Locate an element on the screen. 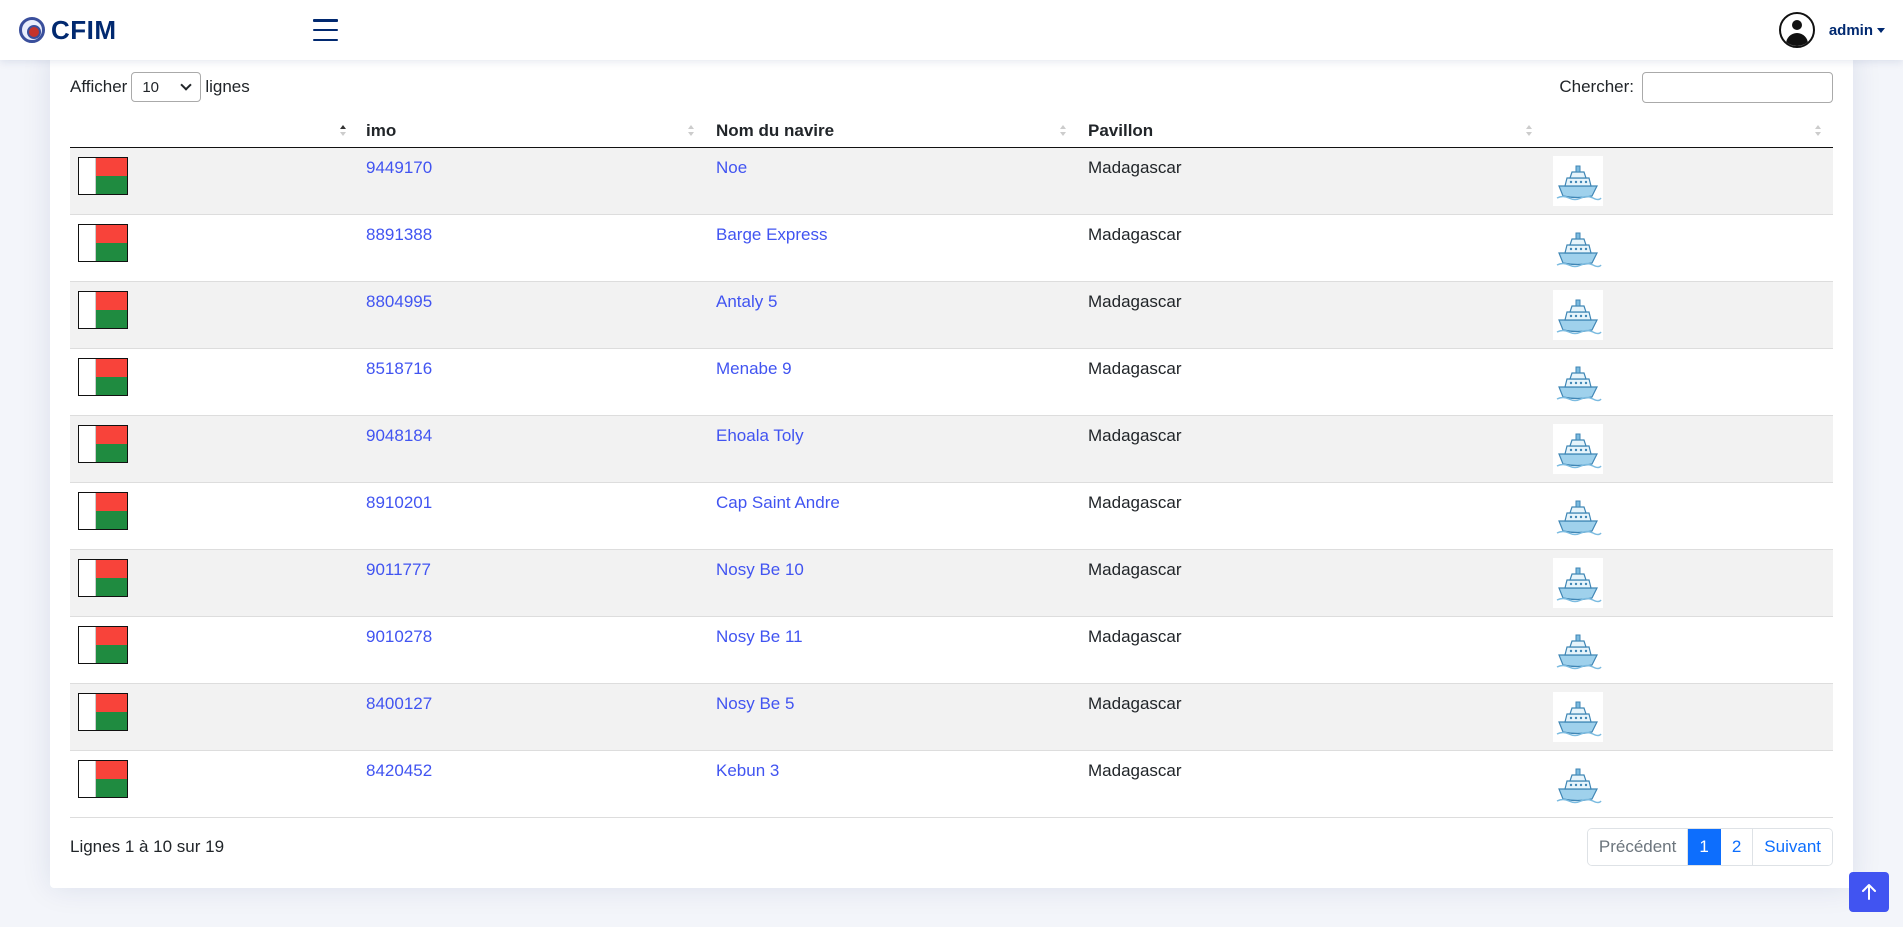 The height and width of the screenshot is (927, 1903). back-to-top-button is located at coordinates (1869, 892).